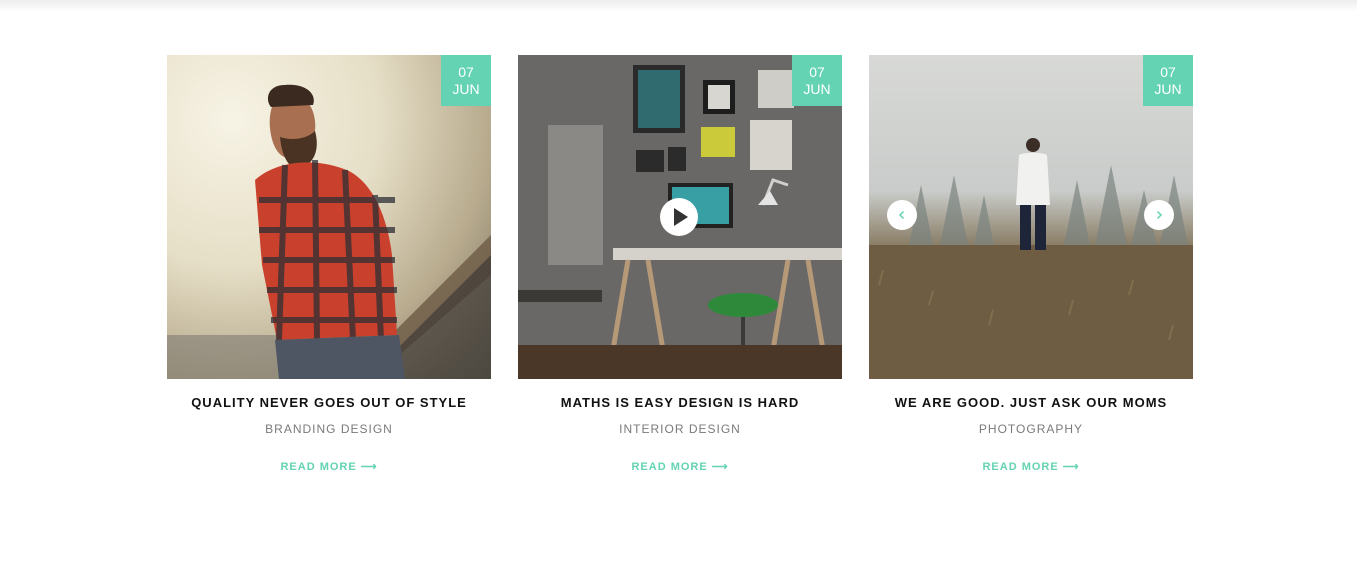 The height and width of the screenshot is (566, 1357). Describe the element at coordinates (329, 429) in the screenshot. I see `post-category: BRANDING DESIGN` at that location.